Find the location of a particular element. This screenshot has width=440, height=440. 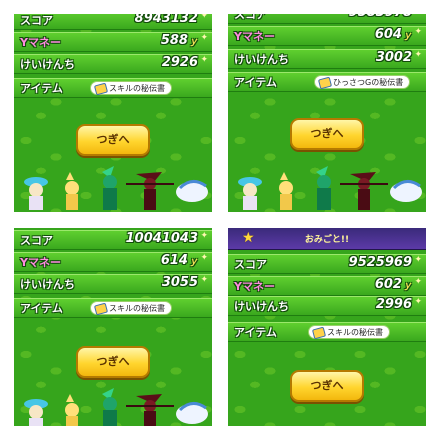

exp-value: 3055 is located at coordinates (179, 282).